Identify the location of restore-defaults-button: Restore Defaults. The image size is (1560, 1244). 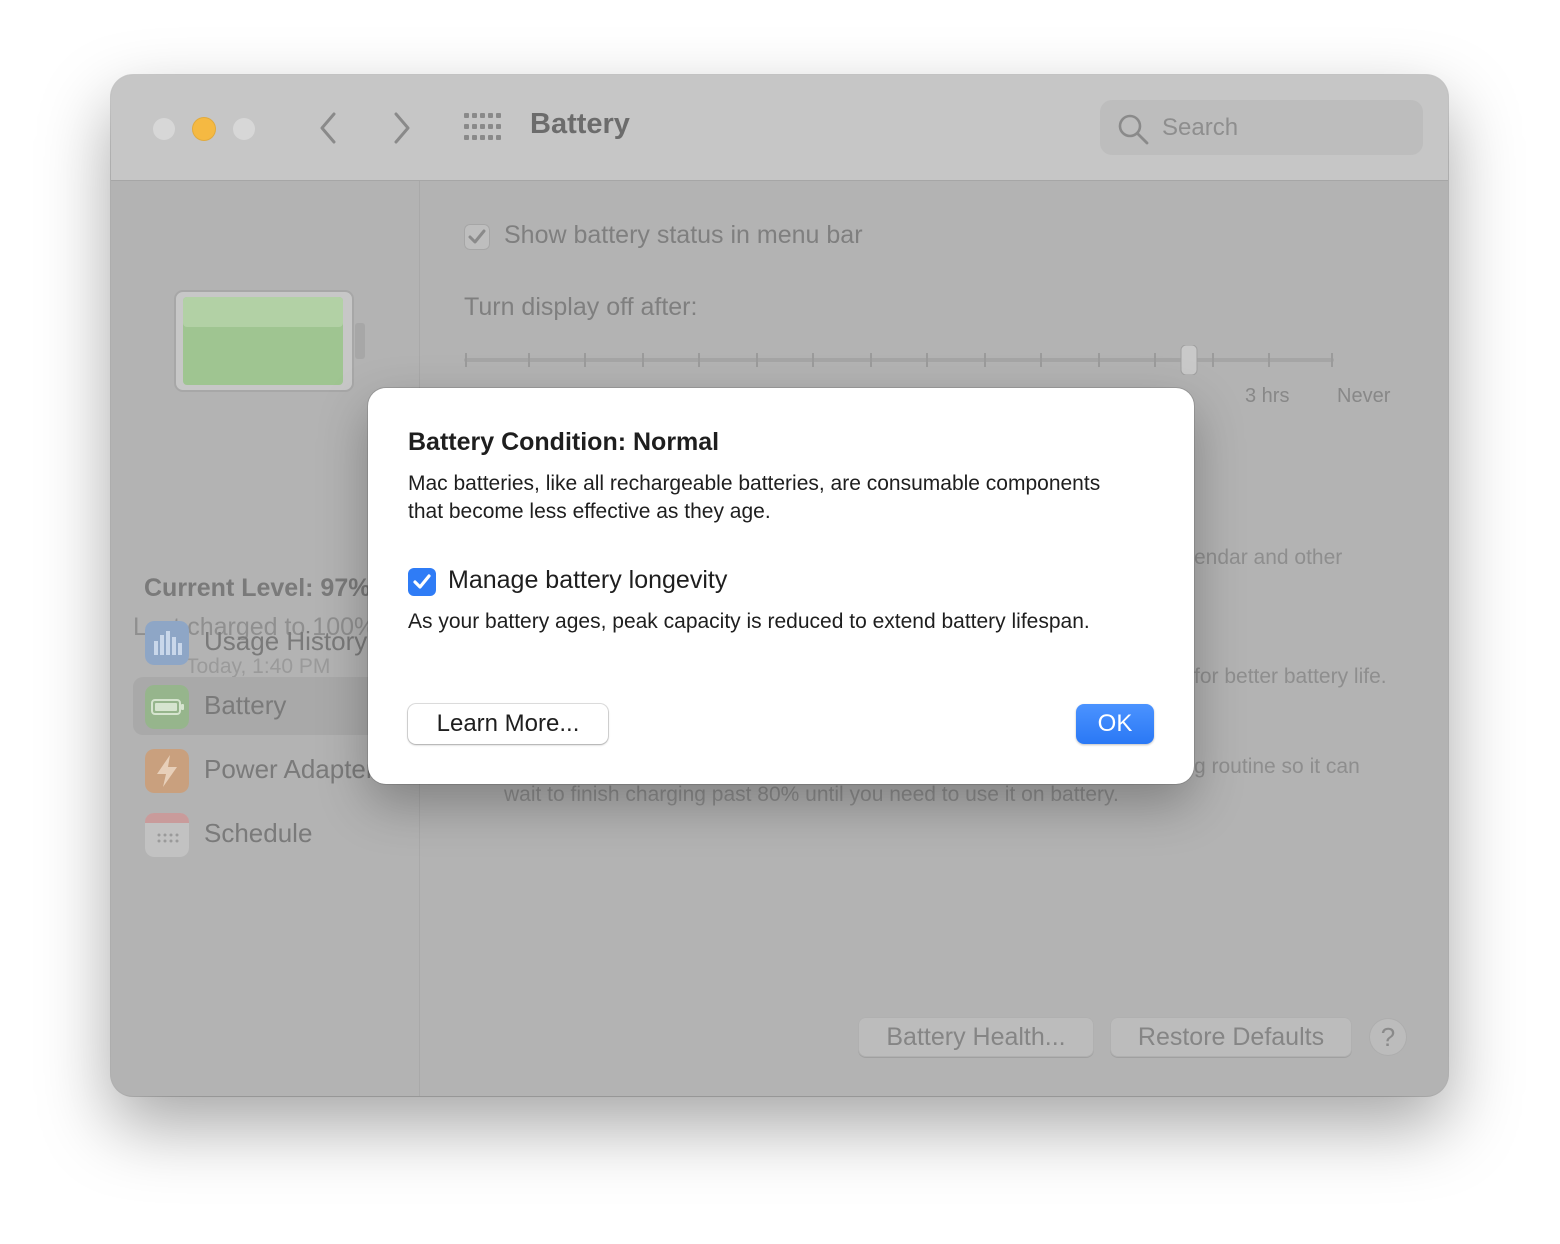
(1231, 1037).